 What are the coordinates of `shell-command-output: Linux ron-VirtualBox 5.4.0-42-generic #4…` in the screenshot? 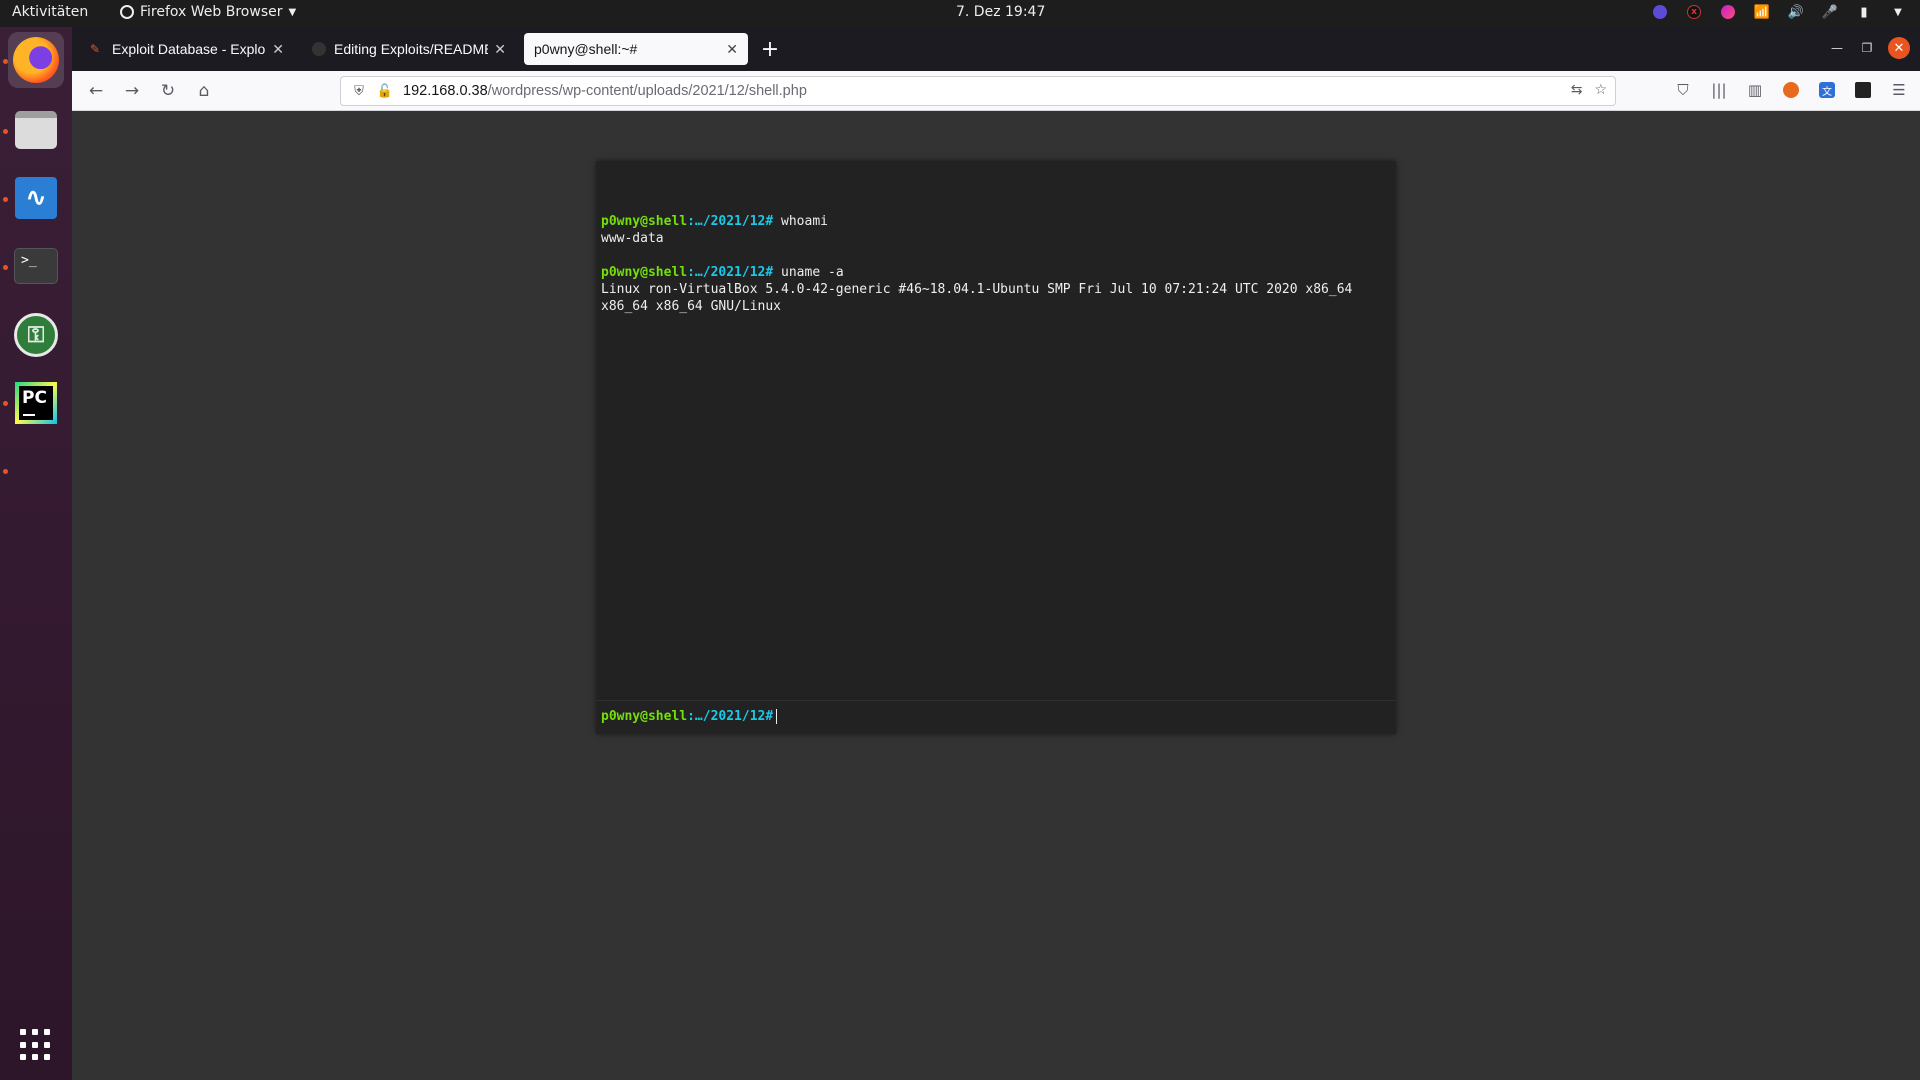 It's located at (981, 298).